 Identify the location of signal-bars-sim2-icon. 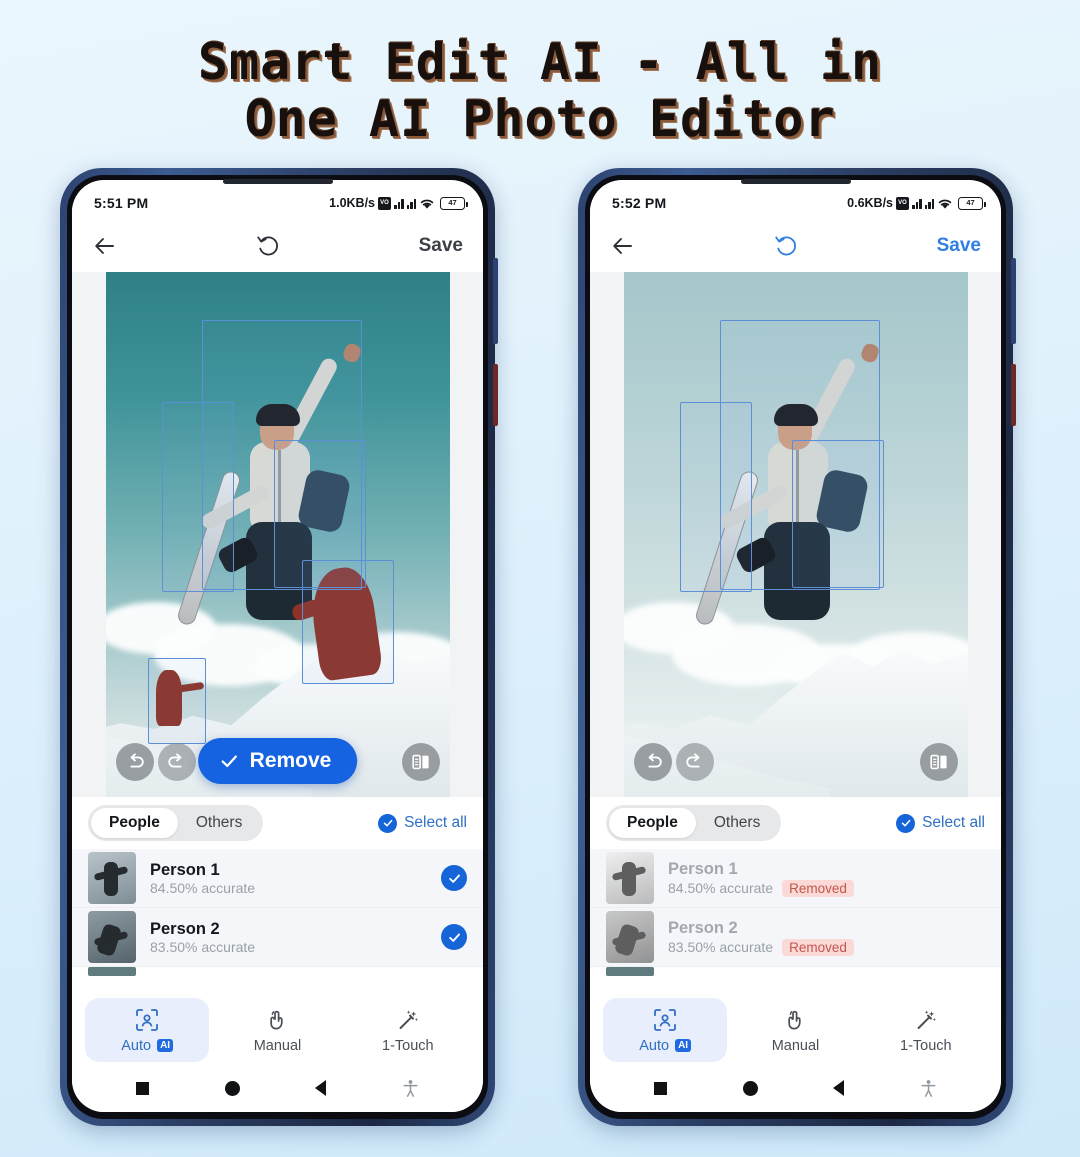
(411, 203).